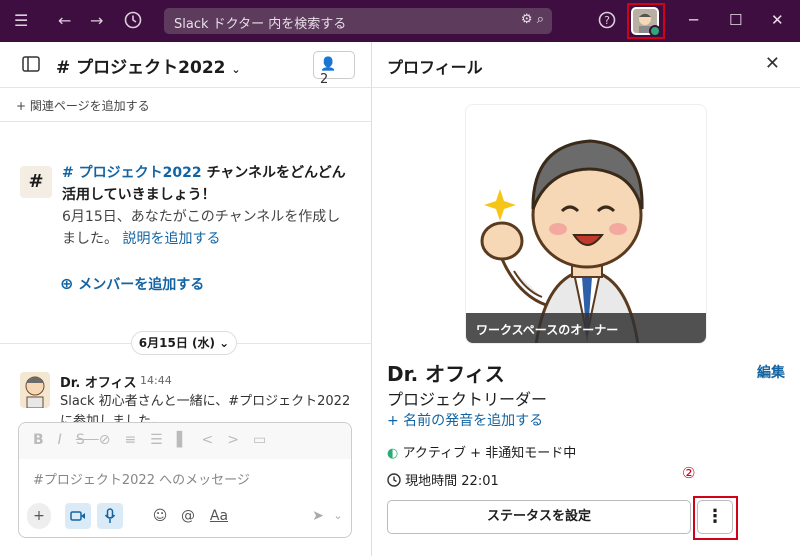  I want to click on title-bar: ☰ ← → Slack ドクター 内を検索する ⚙ ⌕ ? ─ ☐ ✕, so click(400, 21).